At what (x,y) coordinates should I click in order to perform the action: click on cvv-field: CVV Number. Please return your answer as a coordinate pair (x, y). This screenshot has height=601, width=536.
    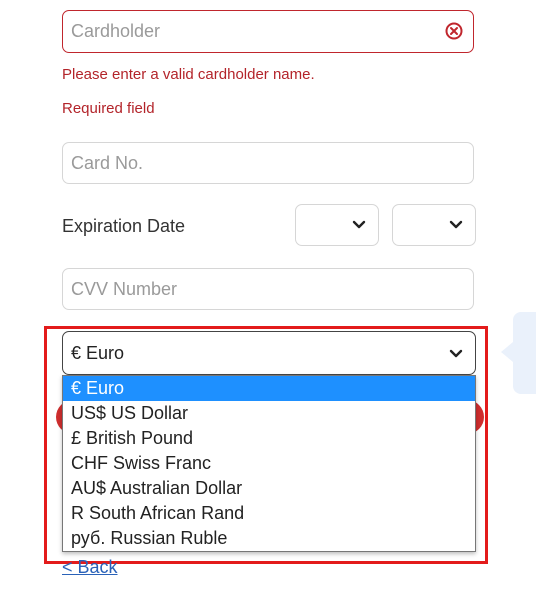
    Looking at the image, I should click on (268, 289).